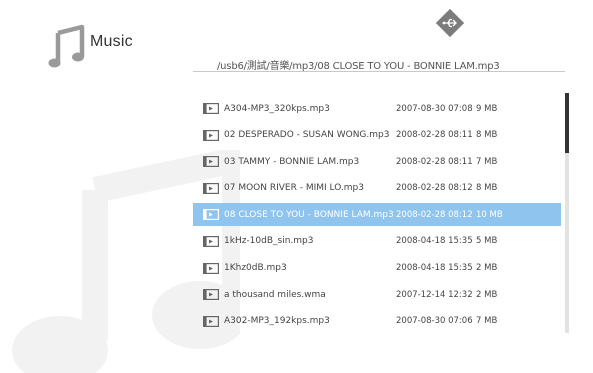 This screenshot has height=373, width=593. Describe the element at coordinates (489, 214) in the screenshot. I see `file-size: 10 MB` at that location.